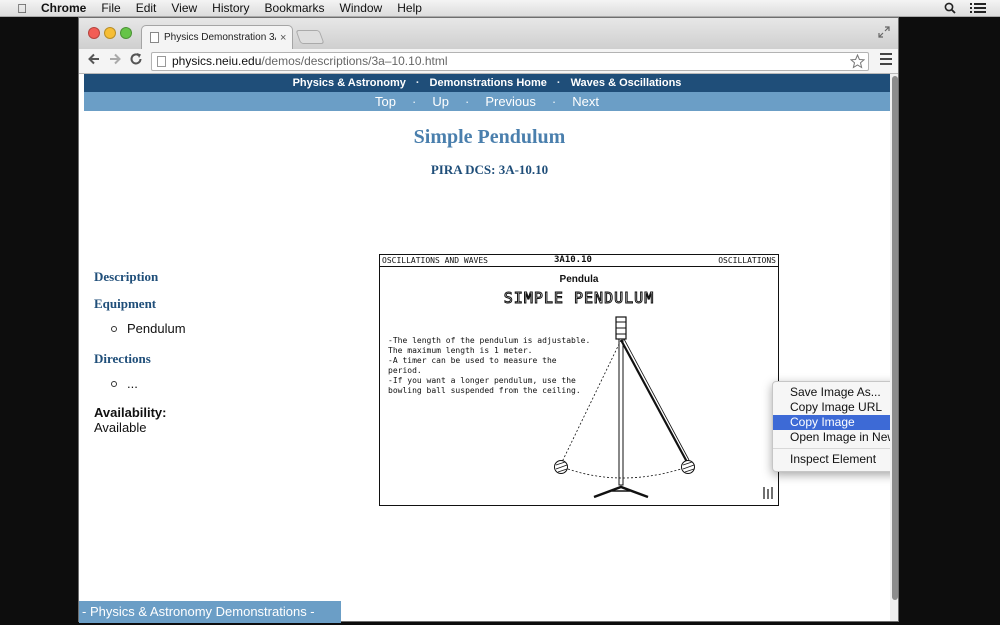  What do you see at coordinates (835, 437) in the screenshot?
I see `menu-item-open-image-new-tab: Open Image in New Tab` at bounding box center [835, 437].